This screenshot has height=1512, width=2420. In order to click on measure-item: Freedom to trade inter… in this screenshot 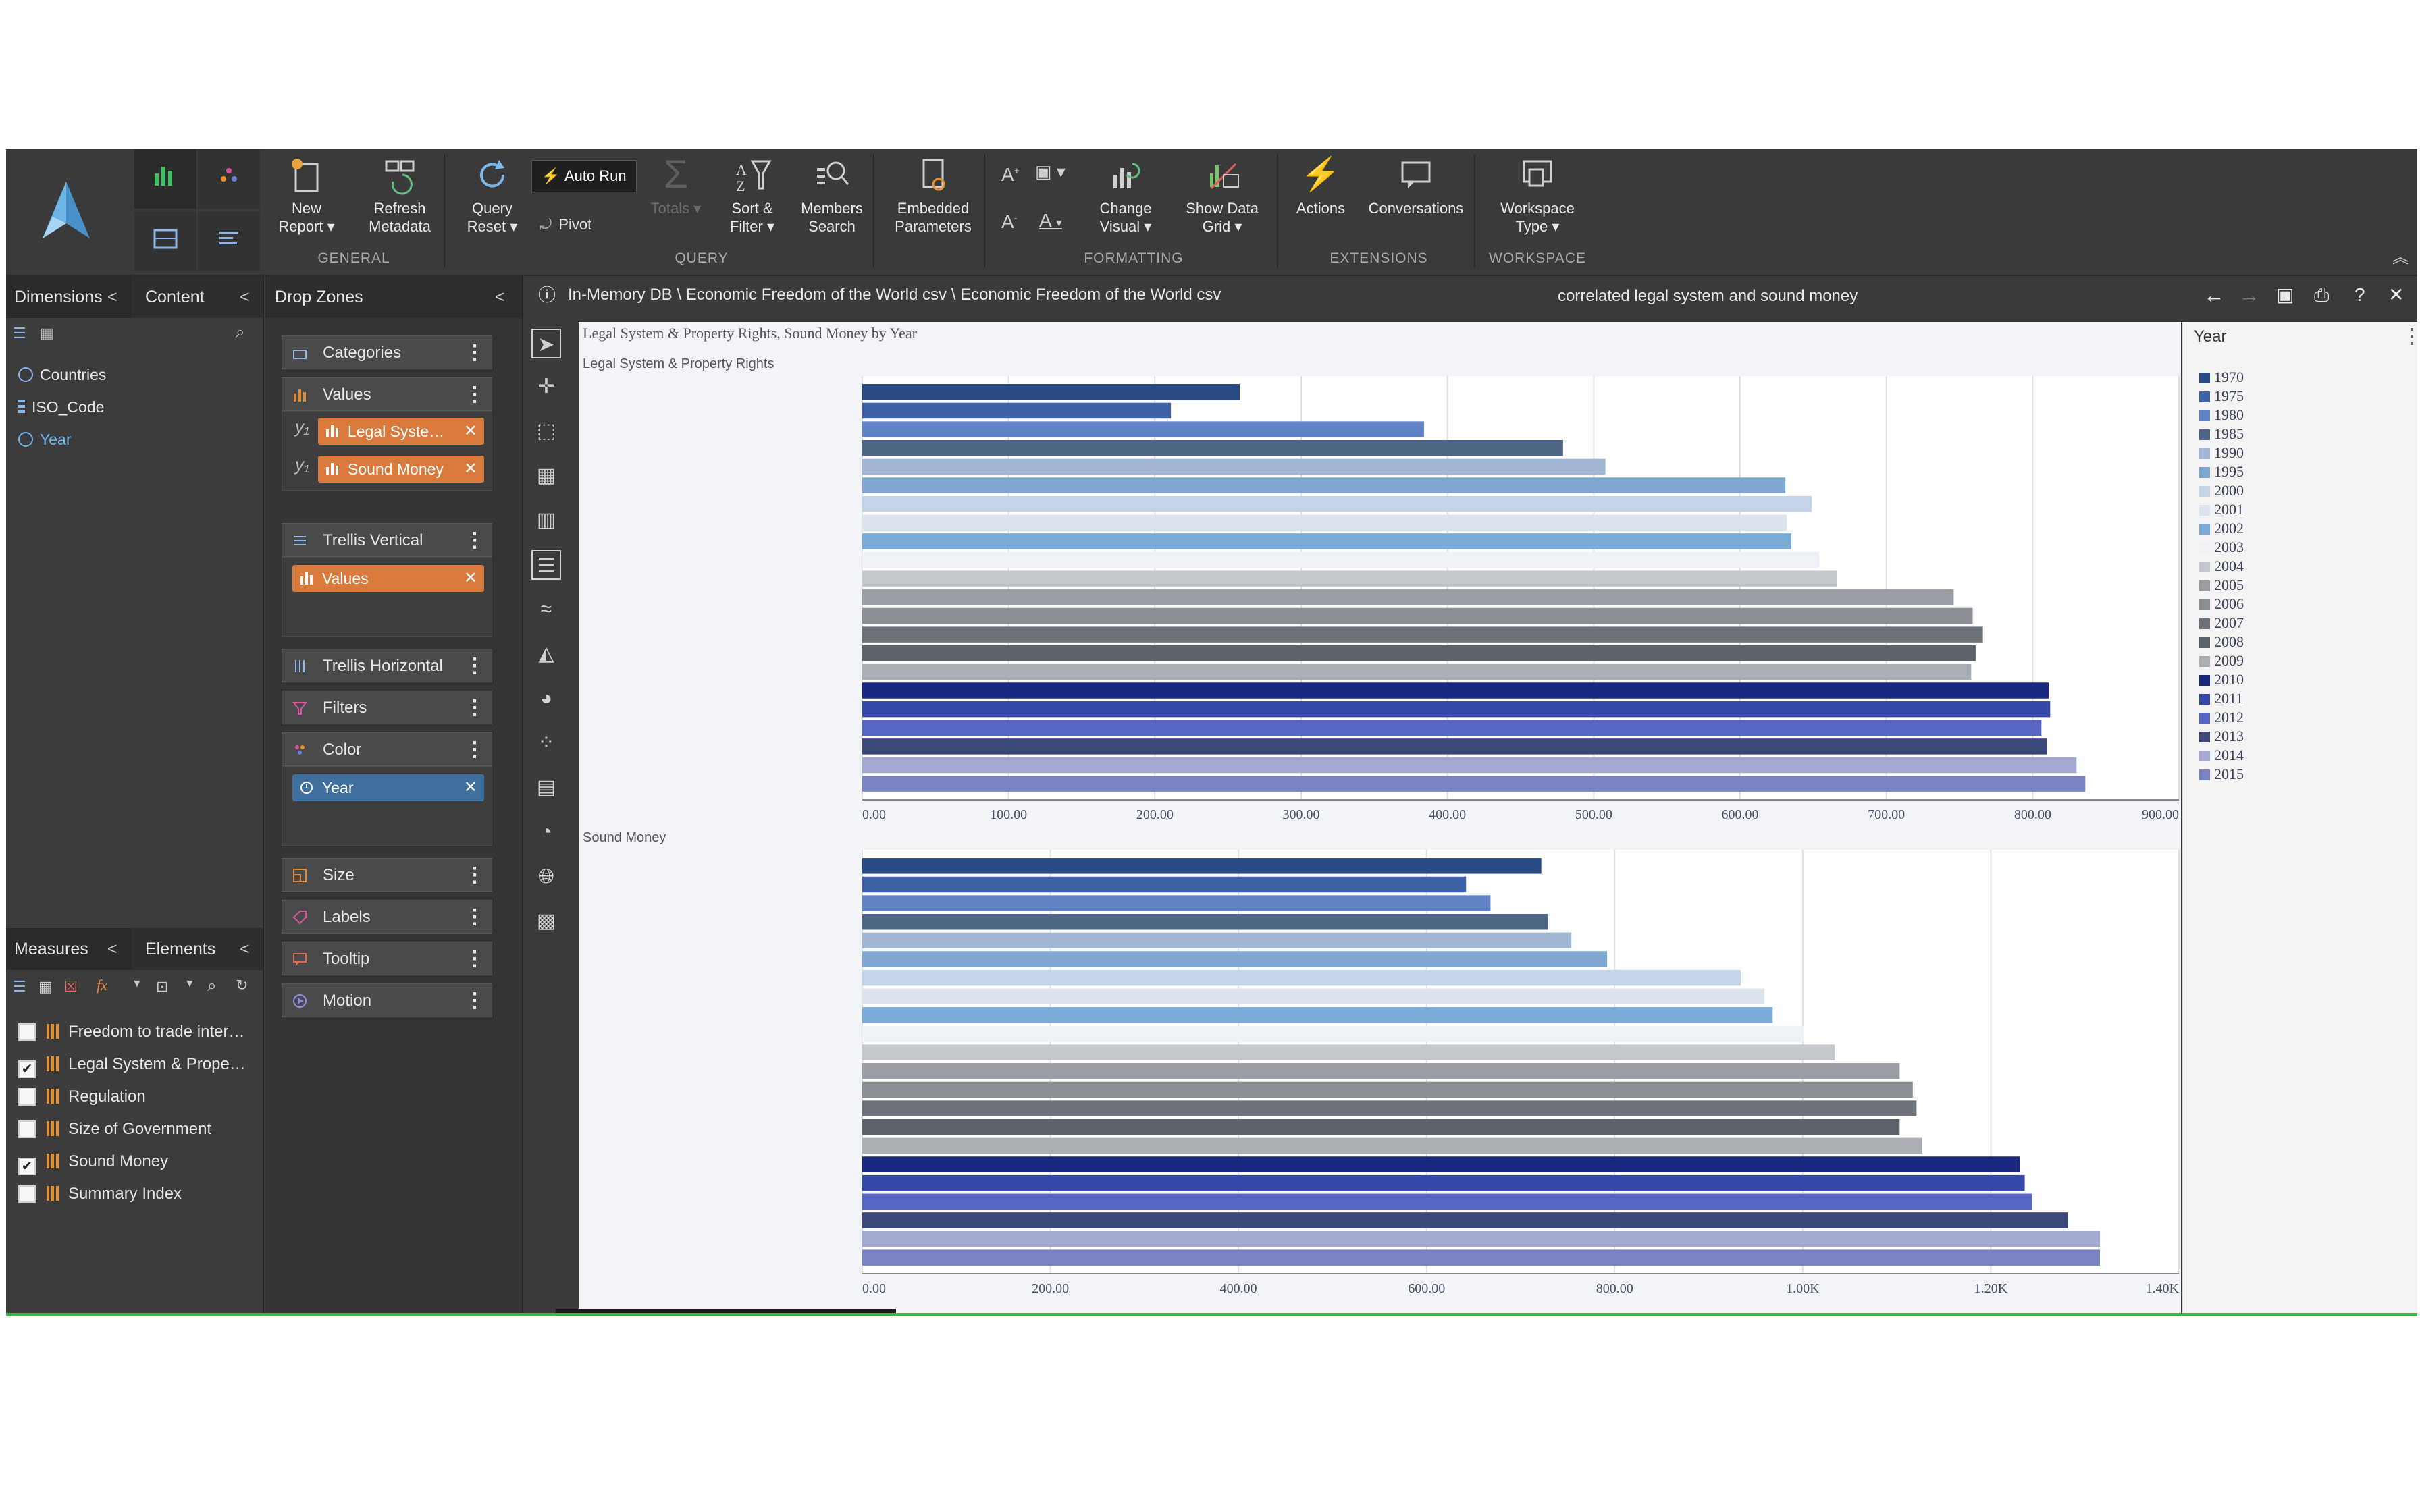, I will do `click(131, 1032)`.